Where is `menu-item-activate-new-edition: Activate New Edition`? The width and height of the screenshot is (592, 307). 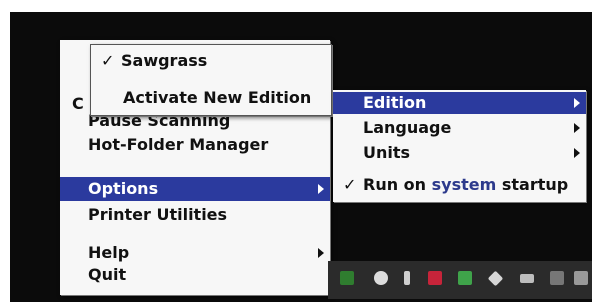 menu-item-activate-new-edition: Activate New Edition is located at coordinates (211, 98).